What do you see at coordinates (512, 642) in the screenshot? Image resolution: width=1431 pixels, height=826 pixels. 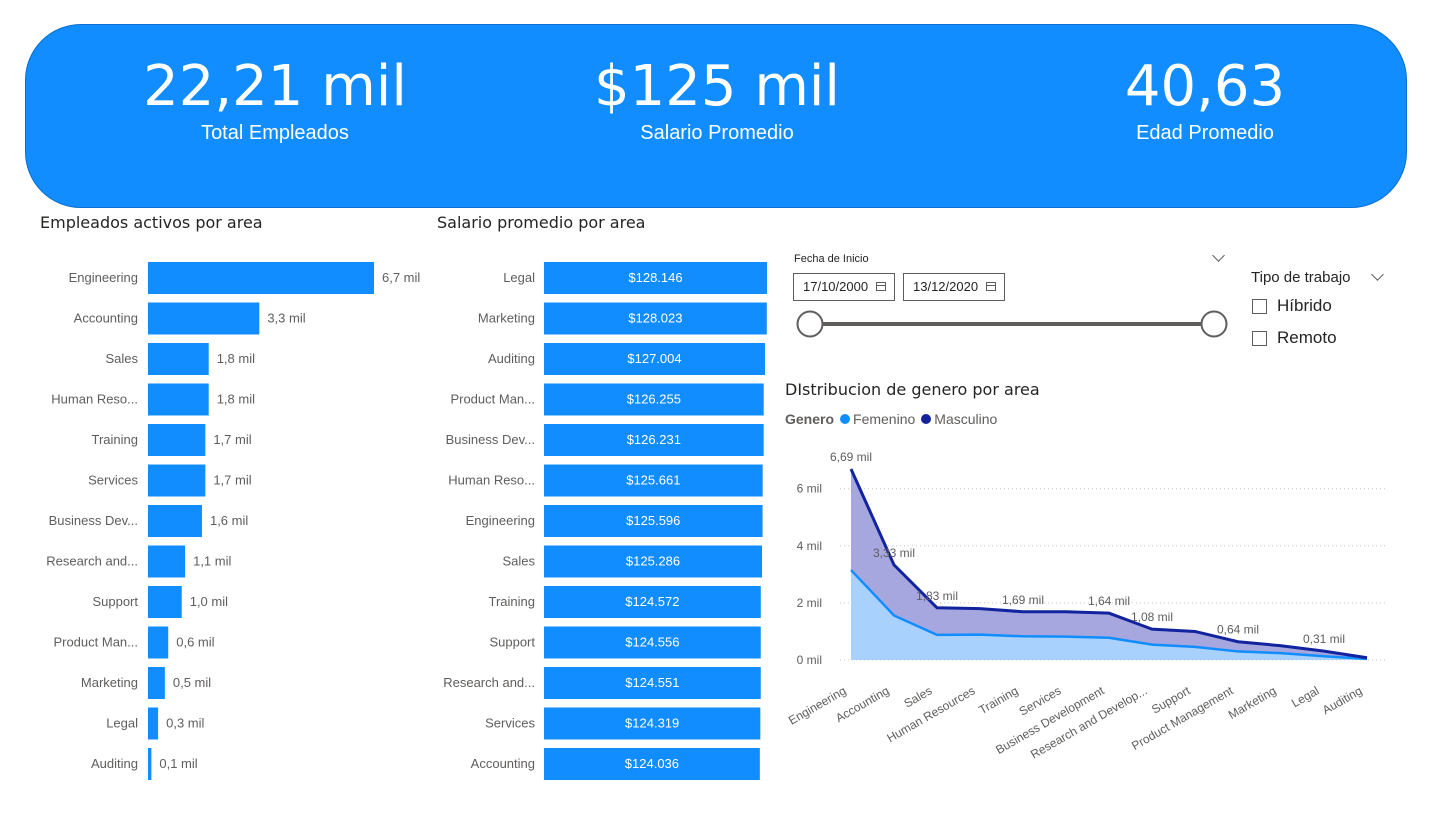 I see `category-label: Support` at bounding box center [512, 642].